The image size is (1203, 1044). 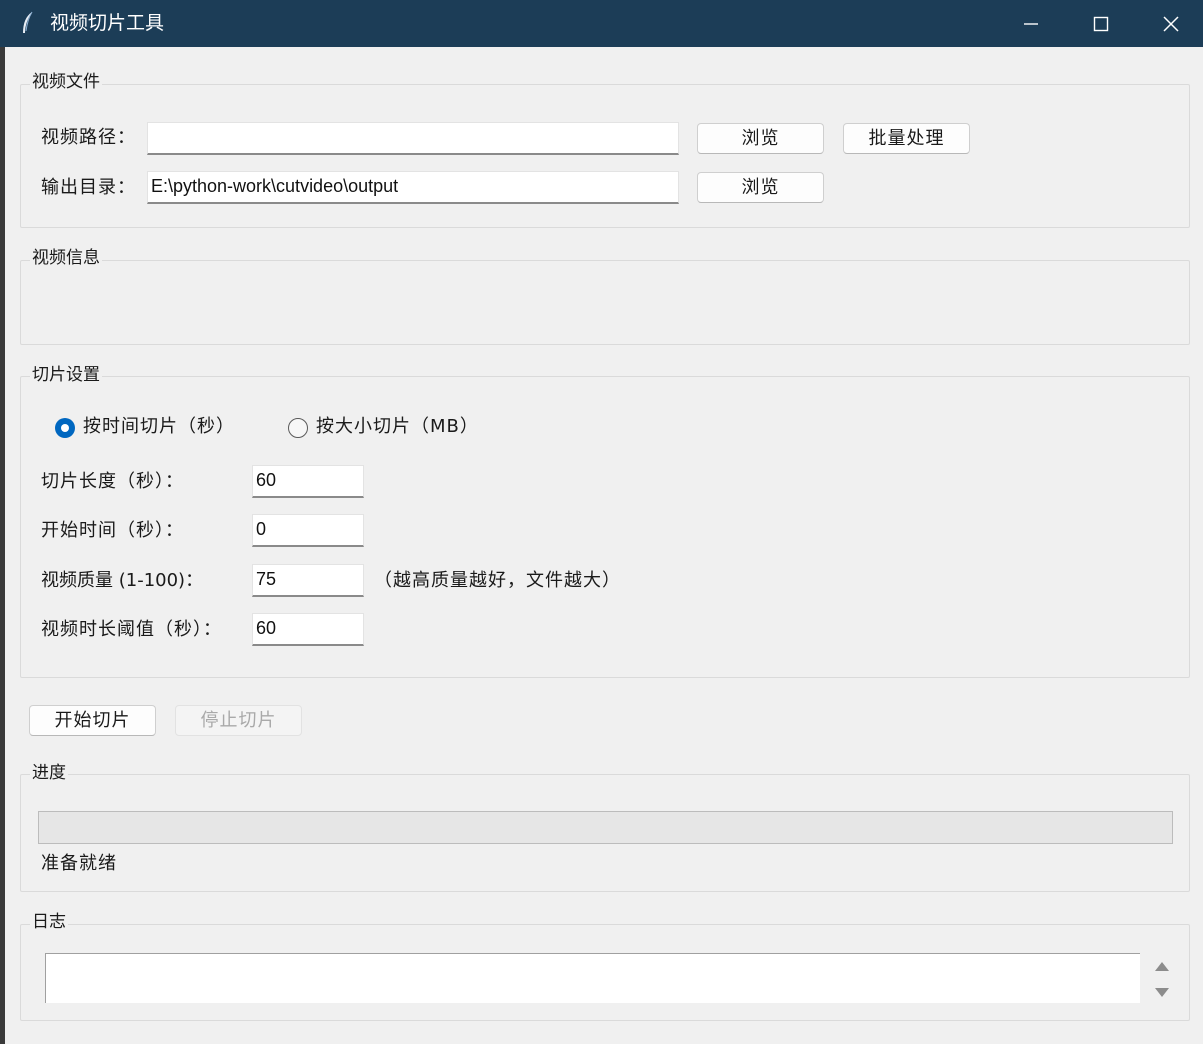 I want to click on scroll-up-icon, so click(x=1162, y=966).